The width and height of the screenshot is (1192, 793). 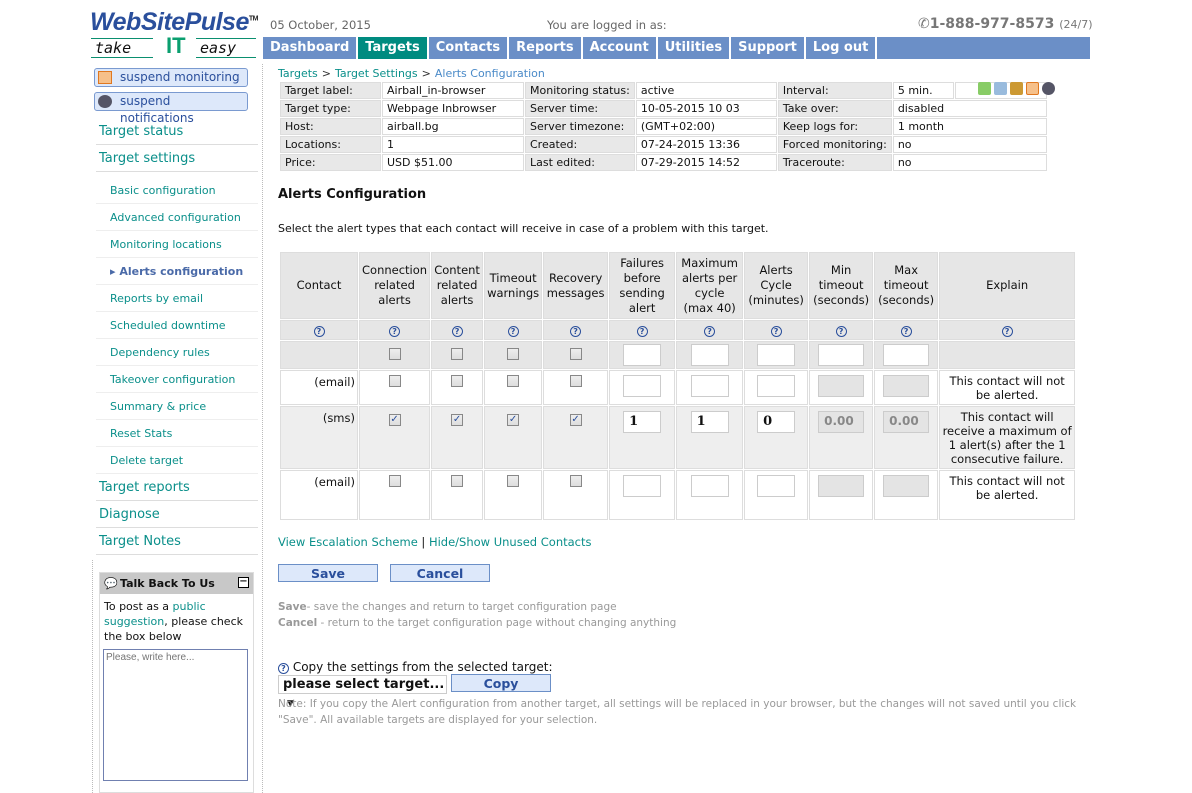 What do you see at coordinates (620, 48) in the screenshot?
I see `nav-account: Account` at bounding box center [620, 48].